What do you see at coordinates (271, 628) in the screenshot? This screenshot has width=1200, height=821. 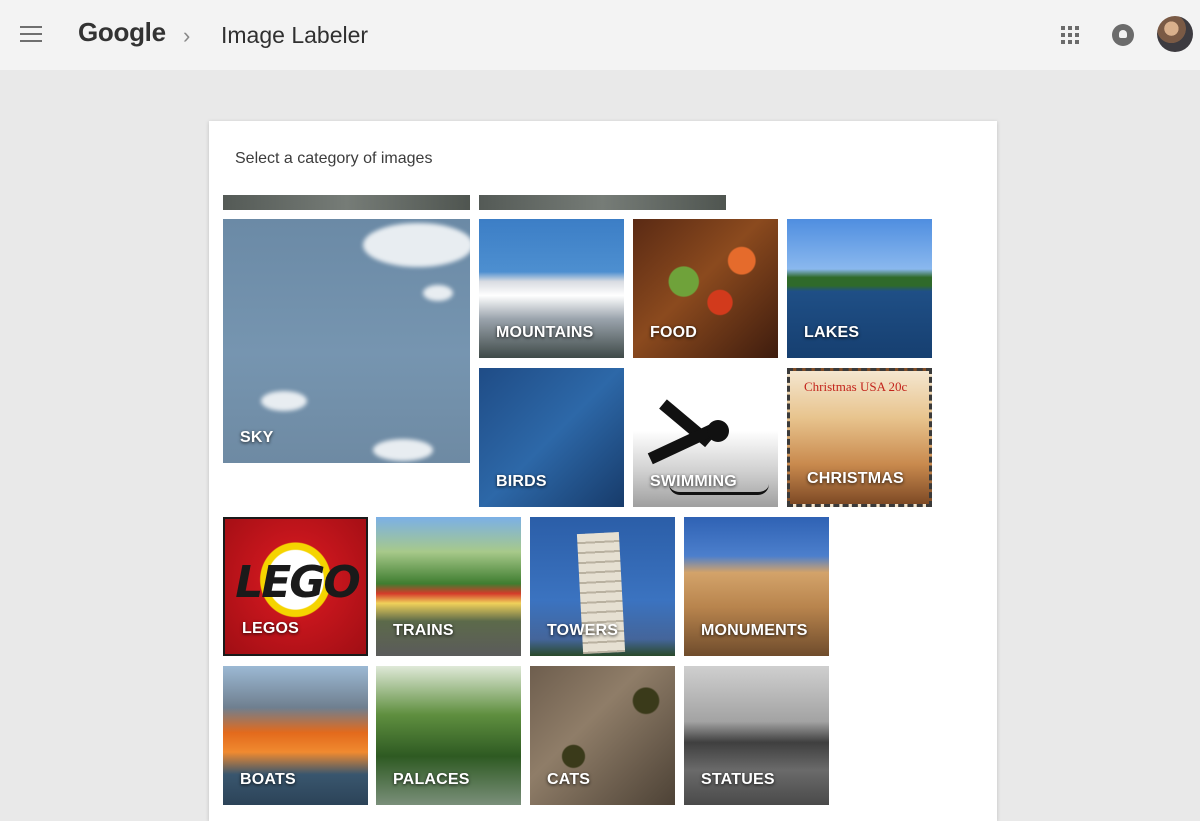 I see `category-label: LEGOS` at bounding box center [271, 628].